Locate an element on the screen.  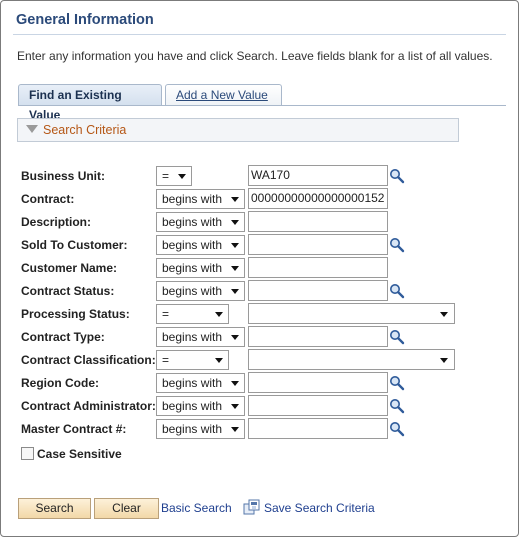
region-code-label: Region Code: is located at coordinates (60, 383).